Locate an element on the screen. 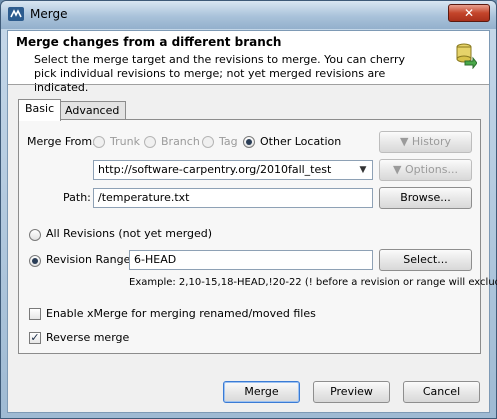  other-location-radio is located at coordinates (249, 142).